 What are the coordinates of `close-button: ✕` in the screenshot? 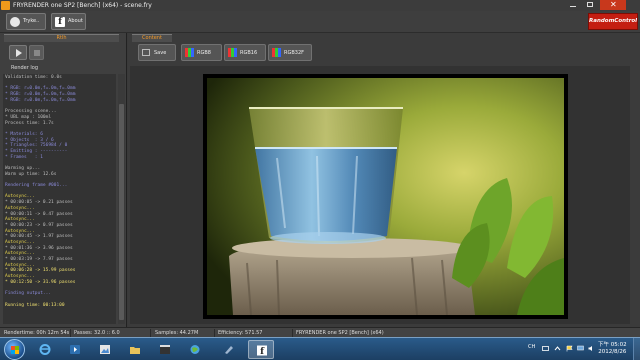 It's located at (613, 5).